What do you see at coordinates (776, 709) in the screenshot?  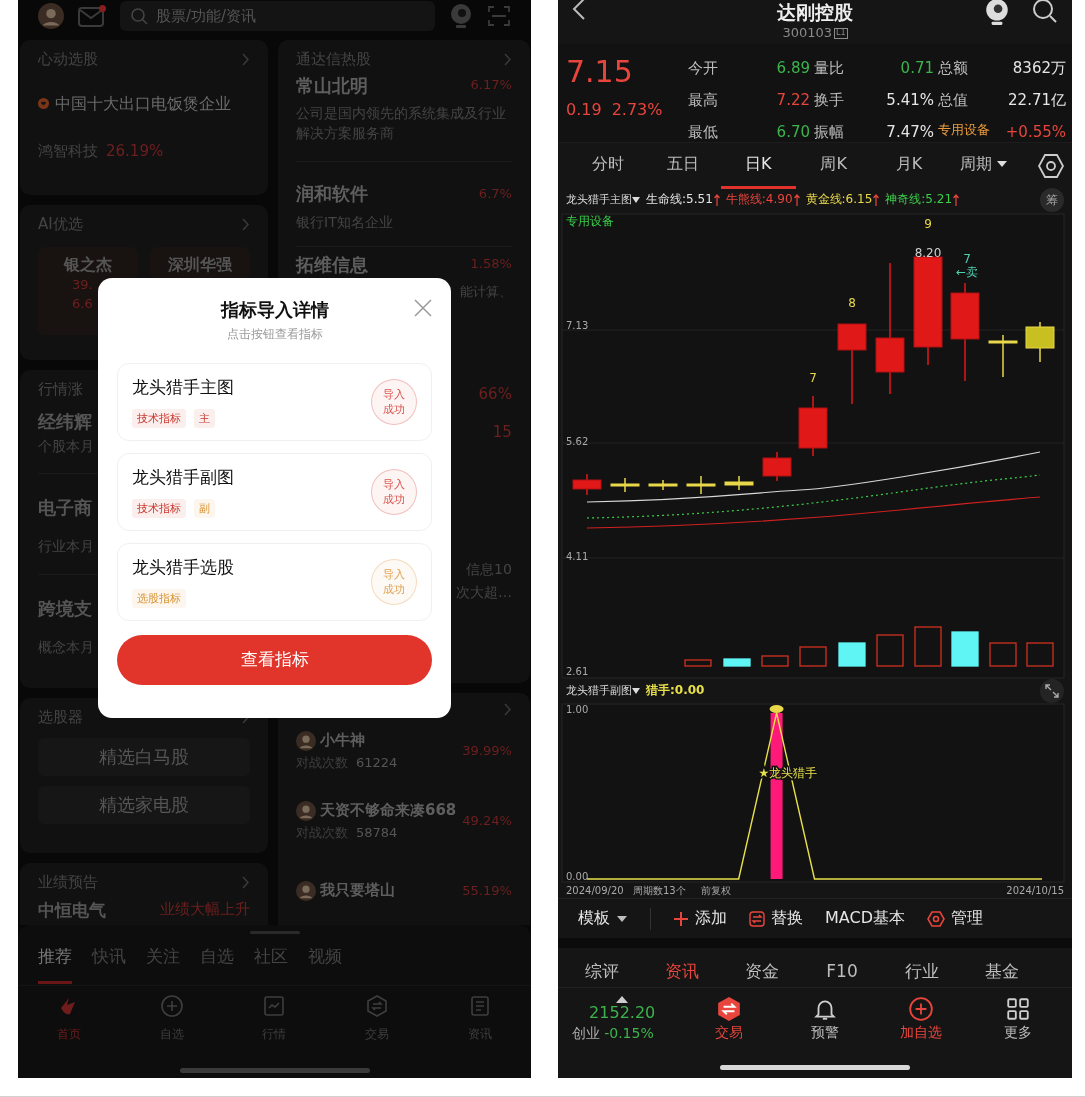 I see `coin-icon` at bounding box center [776, 709].